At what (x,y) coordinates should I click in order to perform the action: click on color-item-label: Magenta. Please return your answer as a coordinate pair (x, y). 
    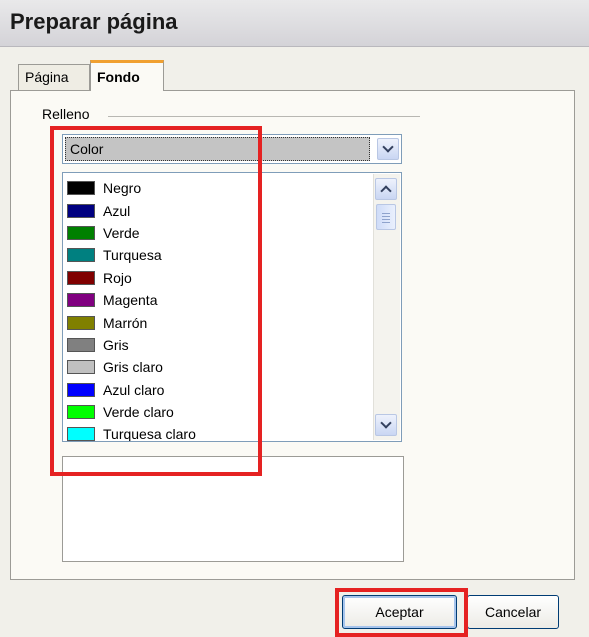
    Looking at the image, I should click on (130, 300).